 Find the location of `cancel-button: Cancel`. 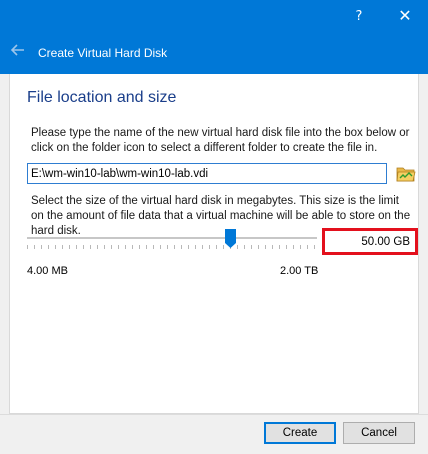

cancel-button: Cancel is located at coordinates (379, 433).